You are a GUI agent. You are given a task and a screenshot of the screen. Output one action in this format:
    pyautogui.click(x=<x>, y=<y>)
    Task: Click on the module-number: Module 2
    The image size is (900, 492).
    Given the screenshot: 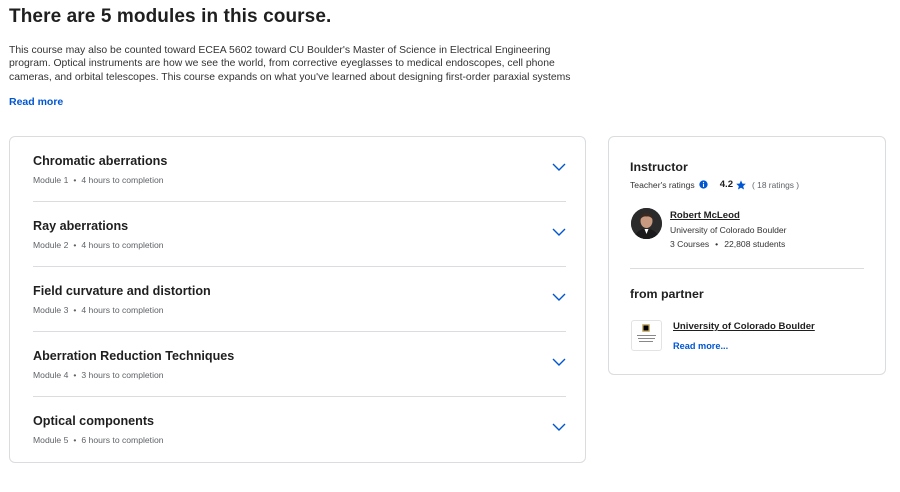 What is the action you would take?
    pyautogui.click(x=51, y=245)
    